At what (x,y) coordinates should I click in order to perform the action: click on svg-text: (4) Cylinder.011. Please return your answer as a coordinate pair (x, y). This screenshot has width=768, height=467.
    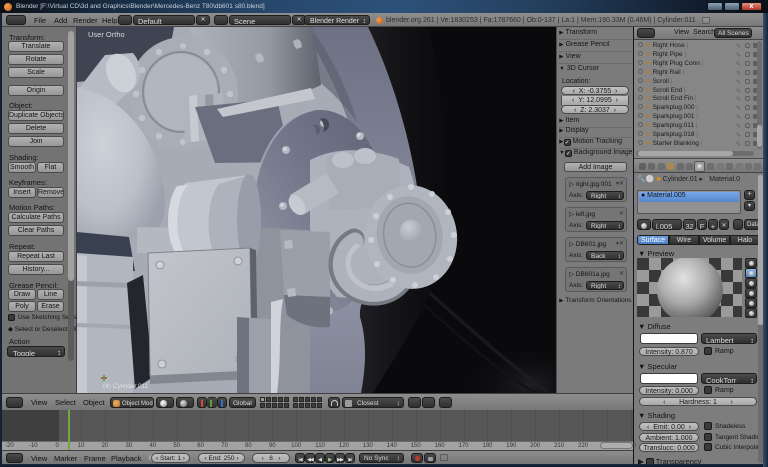
    Looking at the image, I should click on (126, 386).